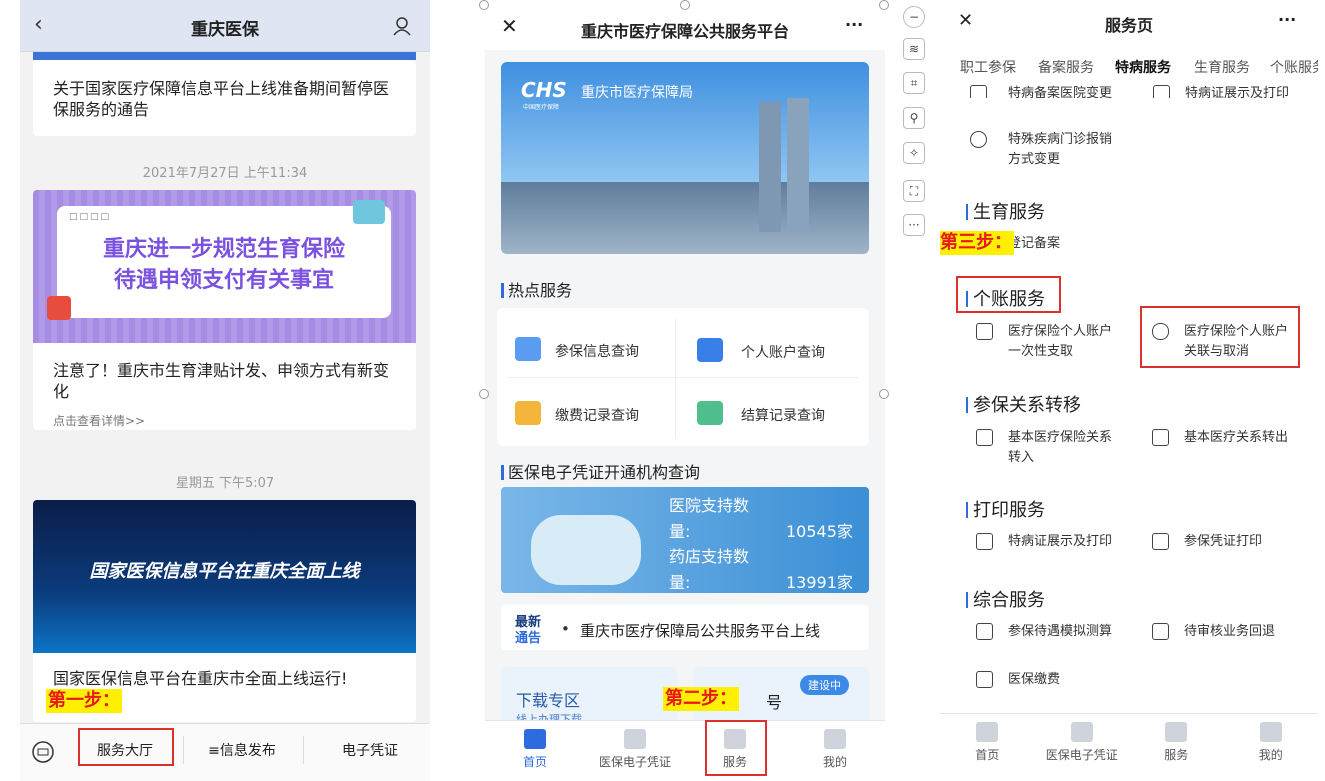 This screenshot has height=781, width=1325. What do you see at coordinates (1220, 438) in the screenshot?
I see `item-transfer-out: 基本医疗关系转出` at bounding box center [1220, 438].